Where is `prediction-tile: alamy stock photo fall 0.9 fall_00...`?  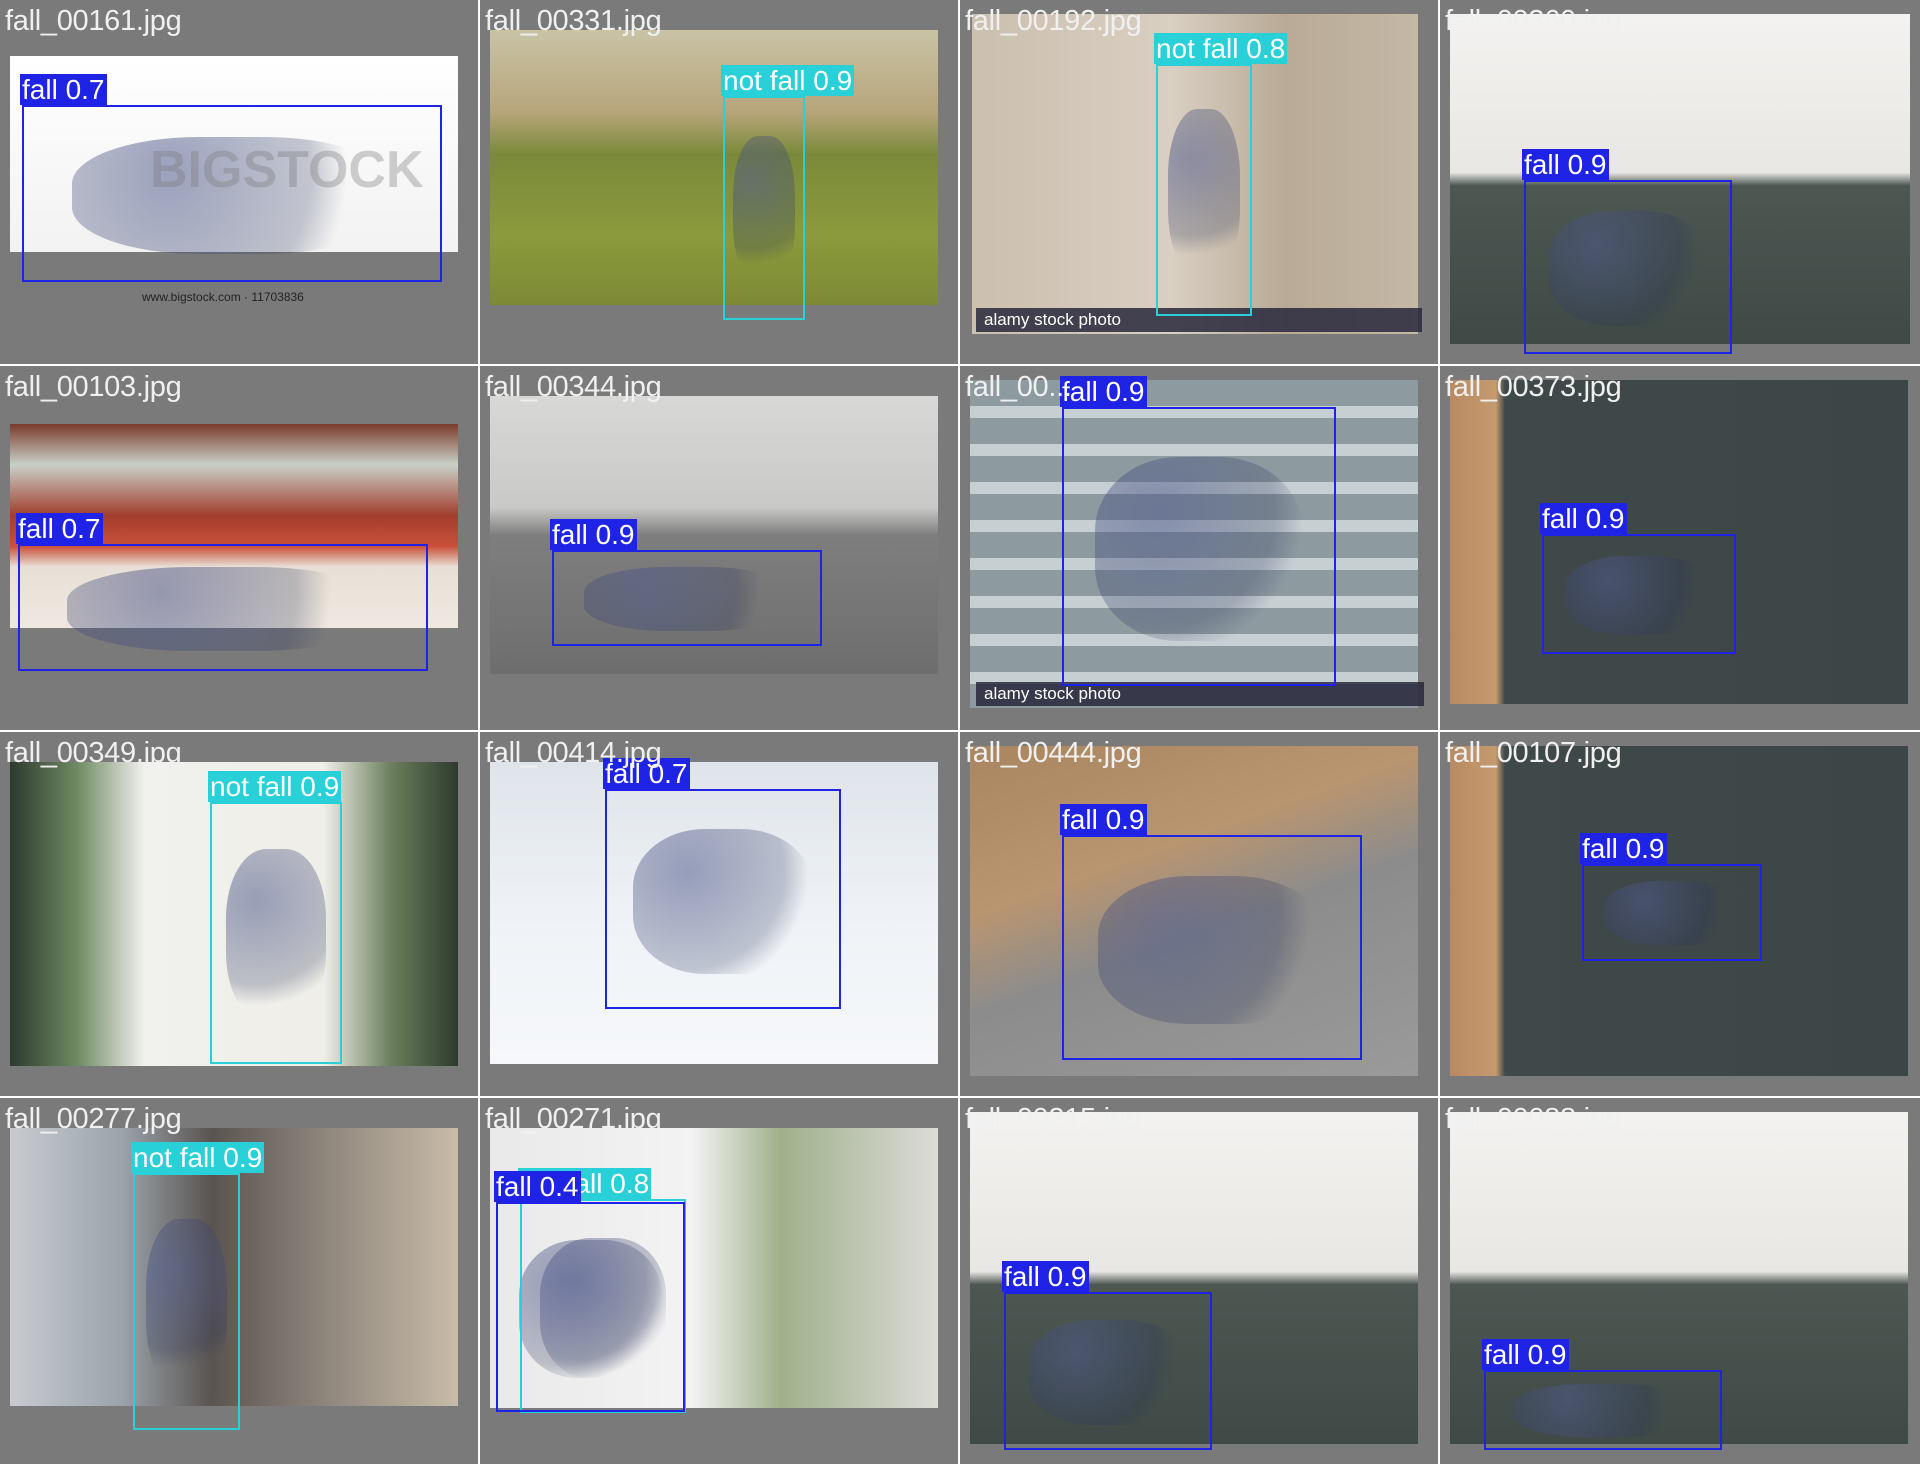 prediction-tile: alamy stock photo fall 0.9 fall_00... is located at coordinates (1199, 548).